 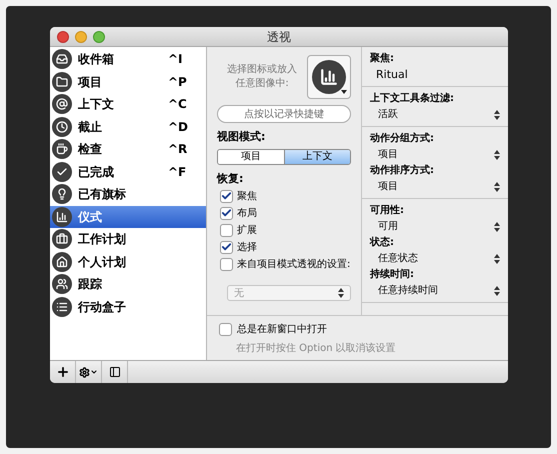 What do you see at coordinates (284, 114) in the screenshot?
I see `record-shortcut-button: 点按以记录快捷键` at bounding box center [284, 114].